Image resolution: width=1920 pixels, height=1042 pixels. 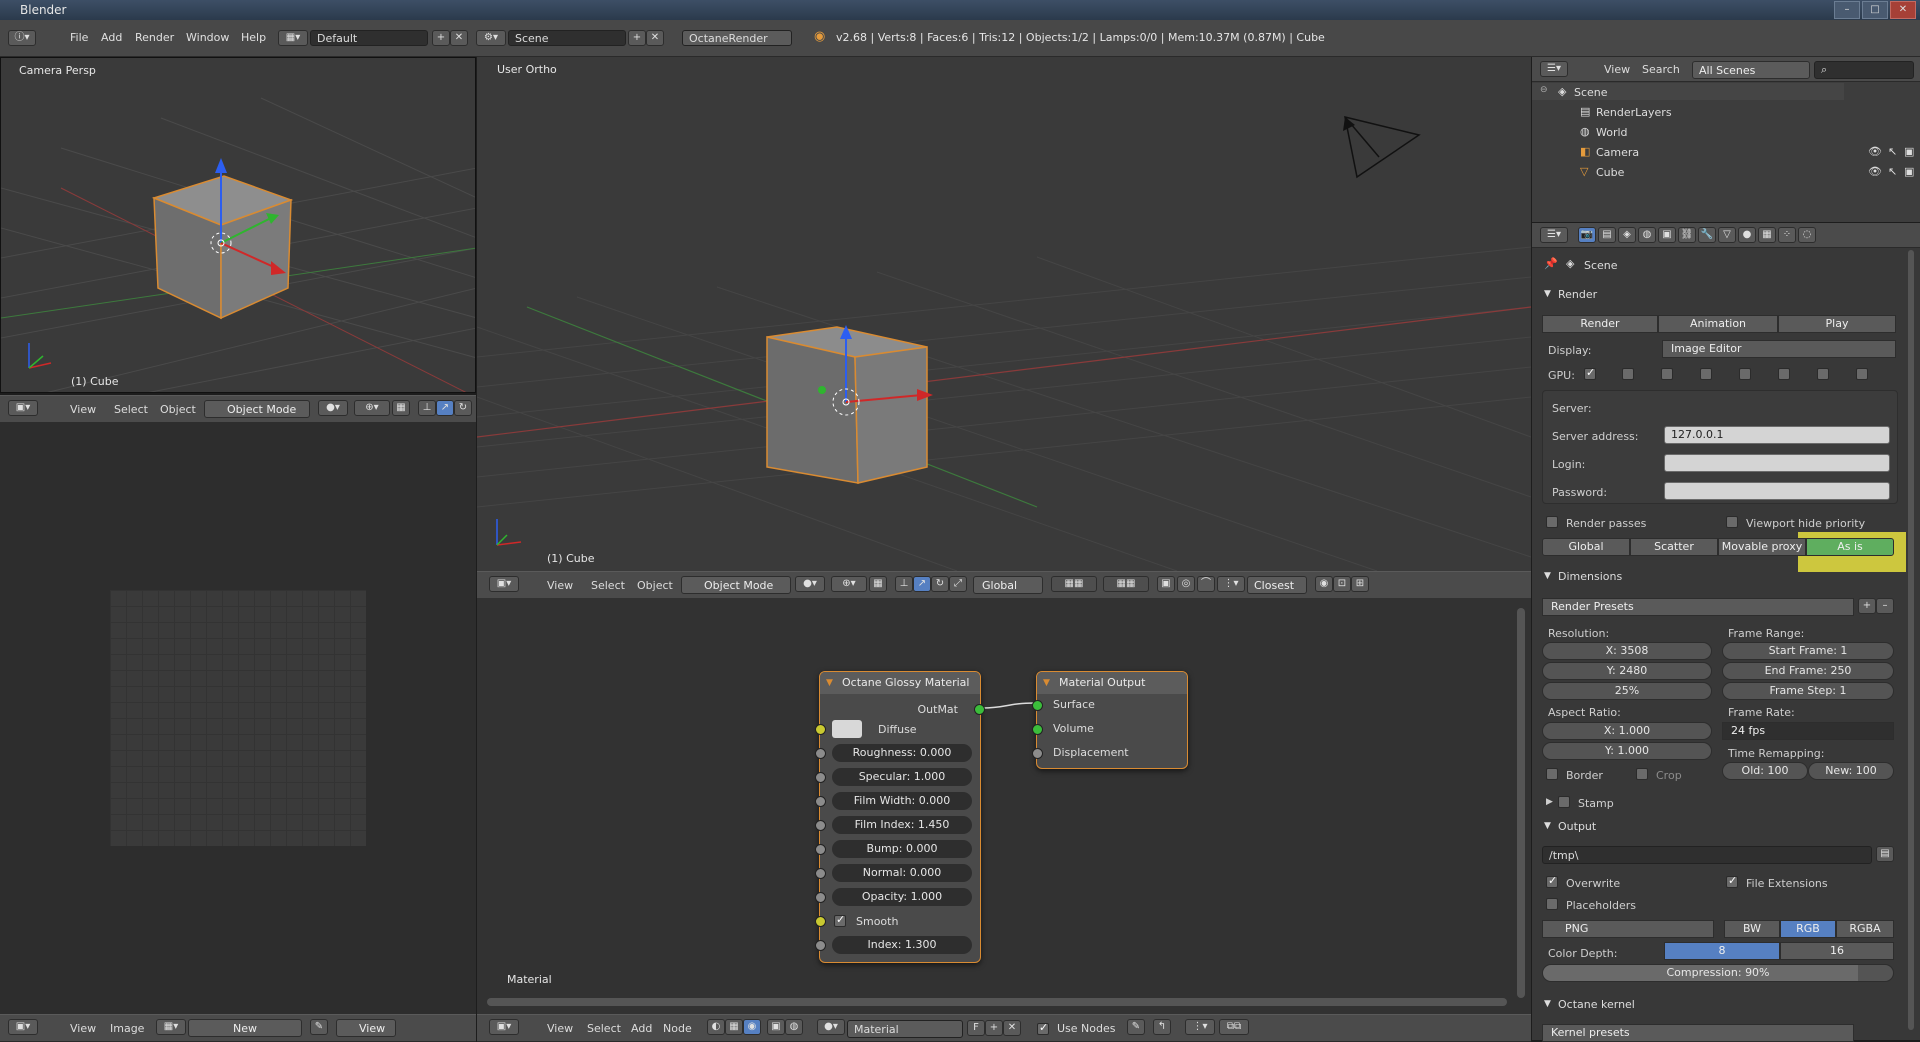 What do you see at coordinates (849, 584) in the screenshot?
I see `main-pivot-icon: ⊕▾` at bounding box center [849, 584].